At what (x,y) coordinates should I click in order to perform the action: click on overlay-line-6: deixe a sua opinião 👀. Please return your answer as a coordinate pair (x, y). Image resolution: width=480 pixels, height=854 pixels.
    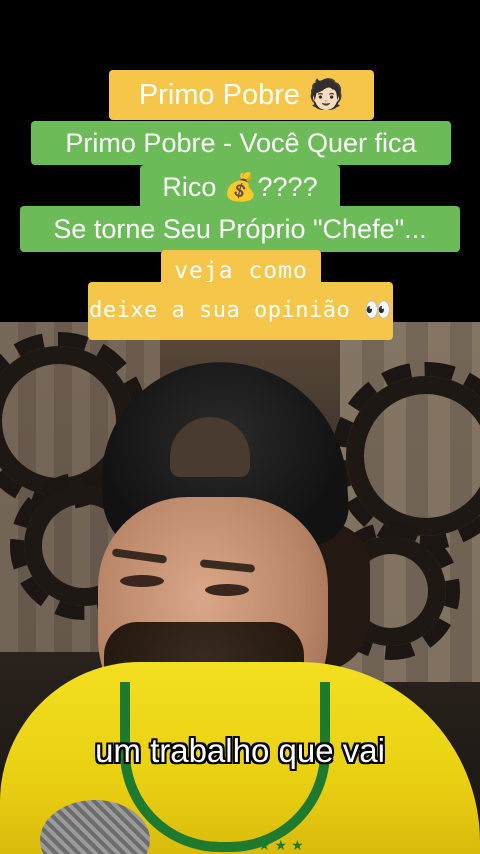
    Looking at the image, I should click on (240, 311).